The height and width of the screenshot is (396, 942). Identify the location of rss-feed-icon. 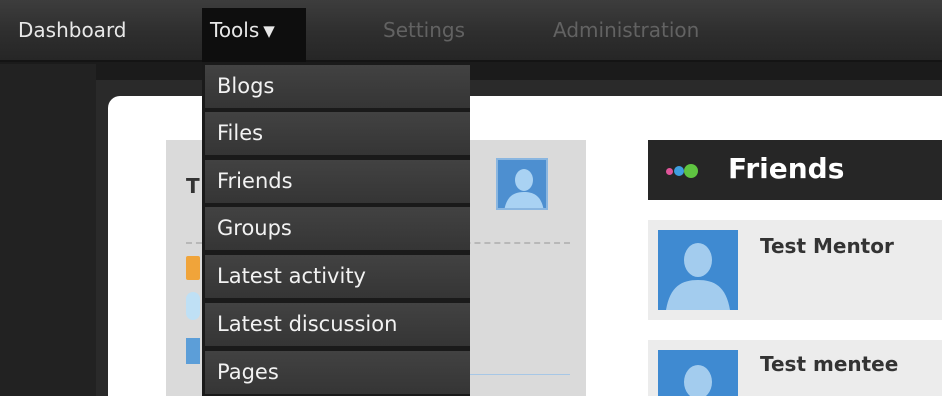
(193, 268).